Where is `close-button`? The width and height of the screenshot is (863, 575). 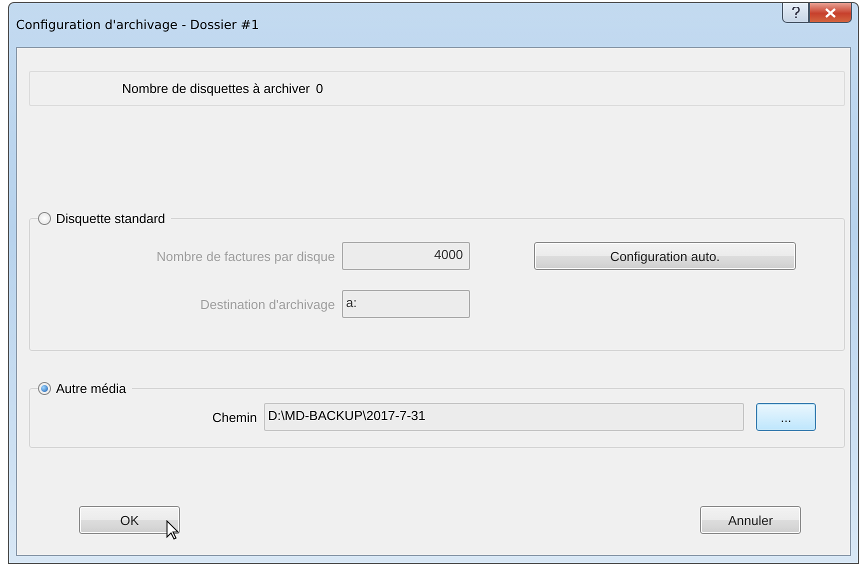
close-button is located at coordinates (830, 13).